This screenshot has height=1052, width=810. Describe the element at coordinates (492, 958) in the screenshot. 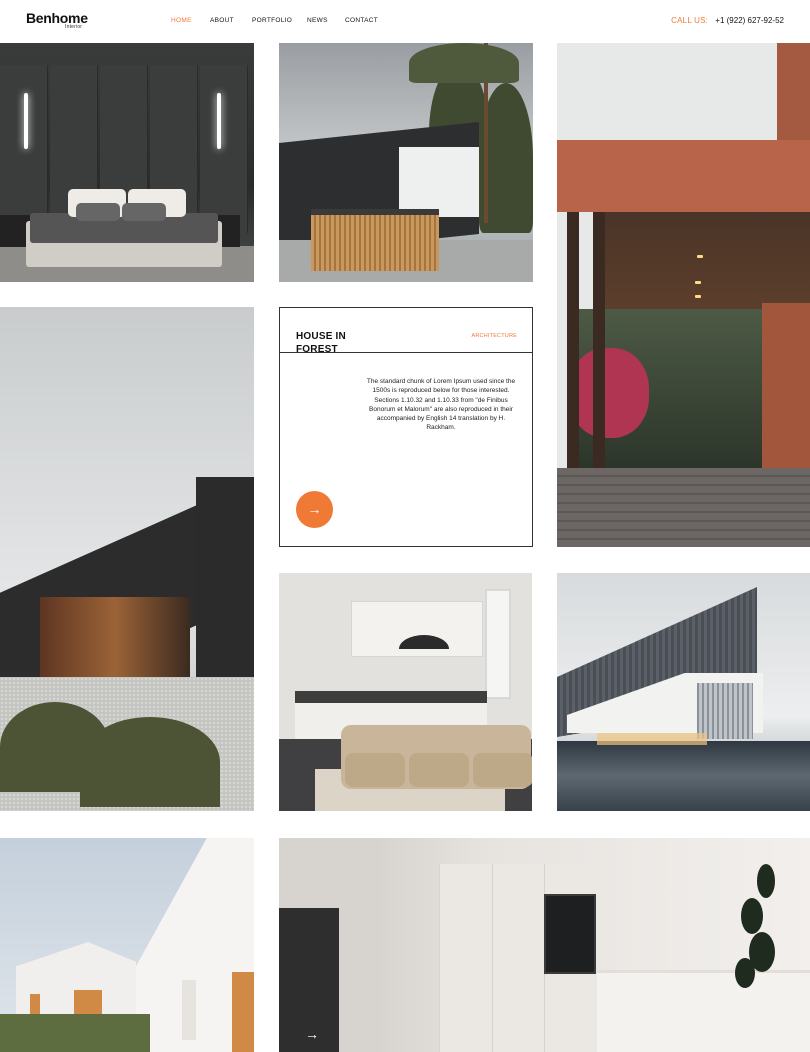

I see `cabinet-seam` at that location.